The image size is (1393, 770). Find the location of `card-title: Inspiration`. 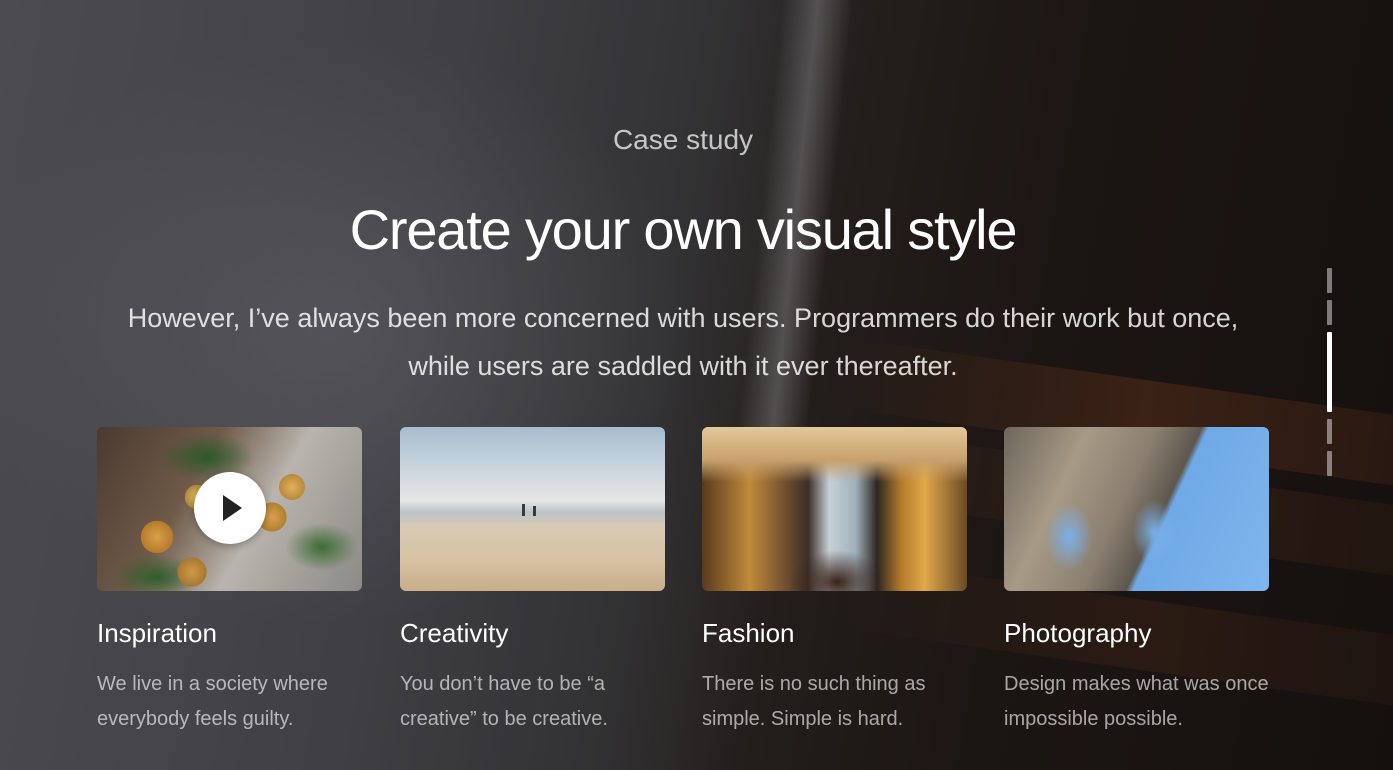

card-title: Inspiration is located at coordinates (229, 633).